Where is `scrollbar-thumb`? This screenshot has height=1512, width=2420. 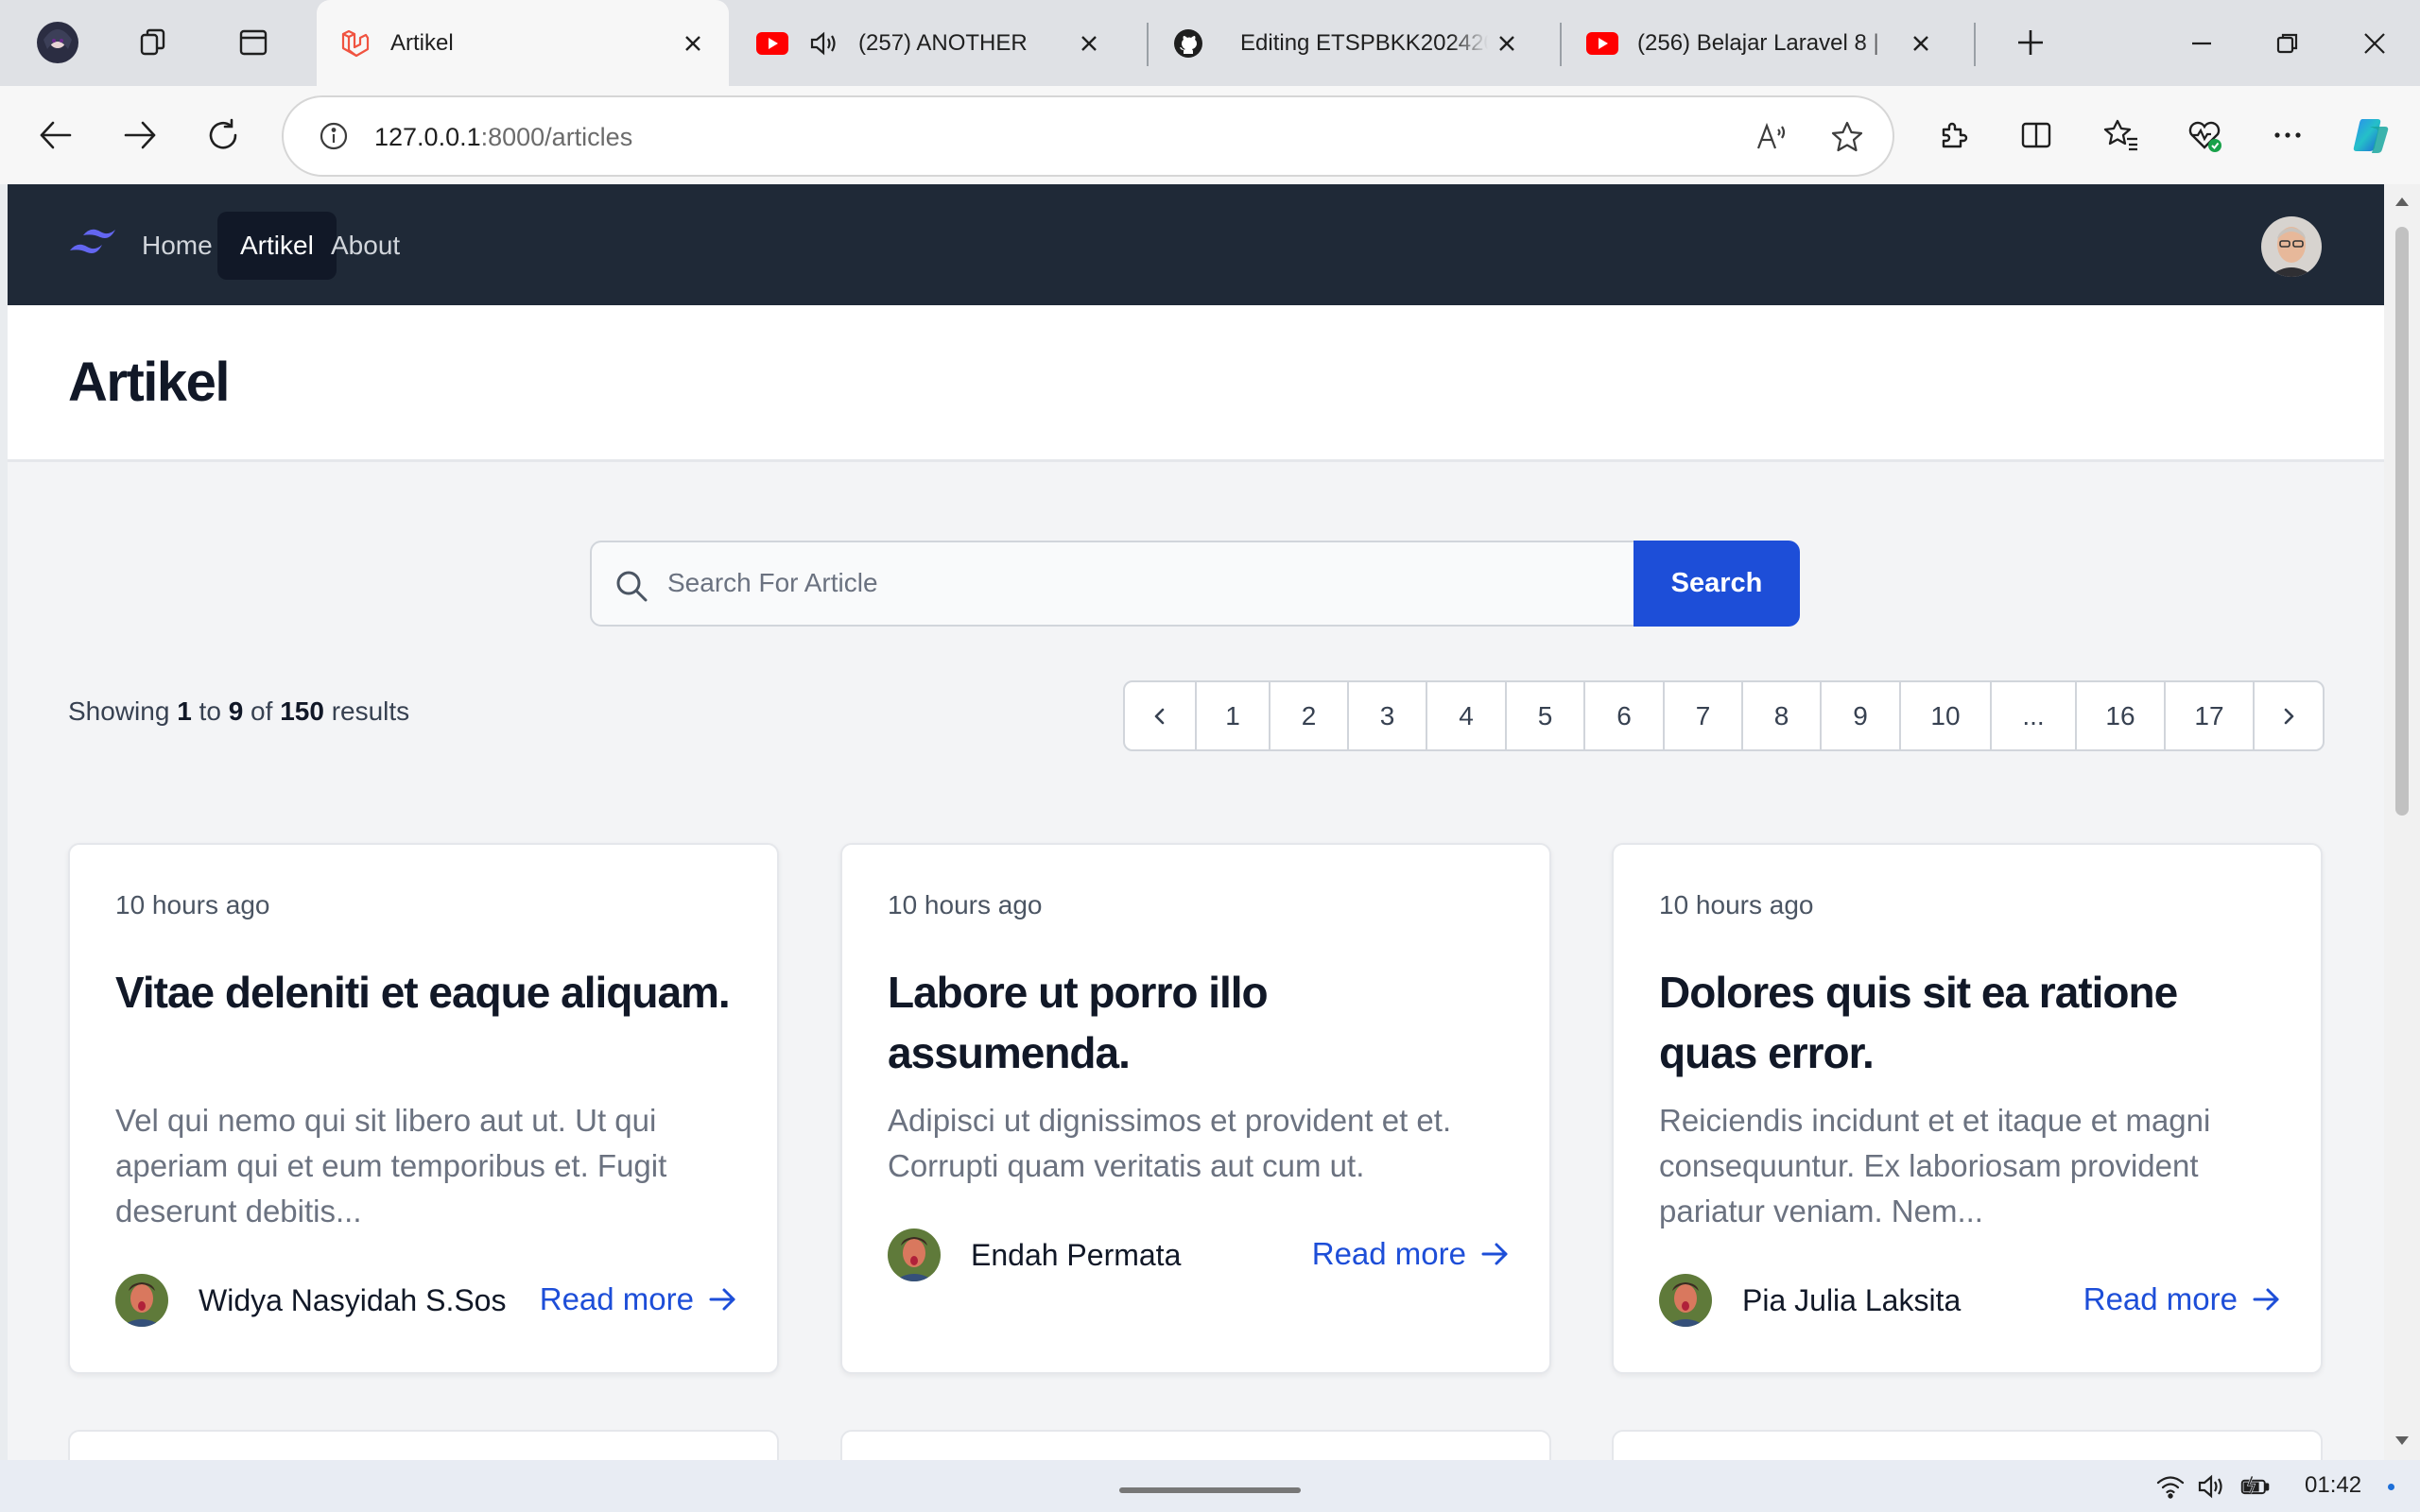 scrollbar-thumb is located at coordinates (2402, 521).